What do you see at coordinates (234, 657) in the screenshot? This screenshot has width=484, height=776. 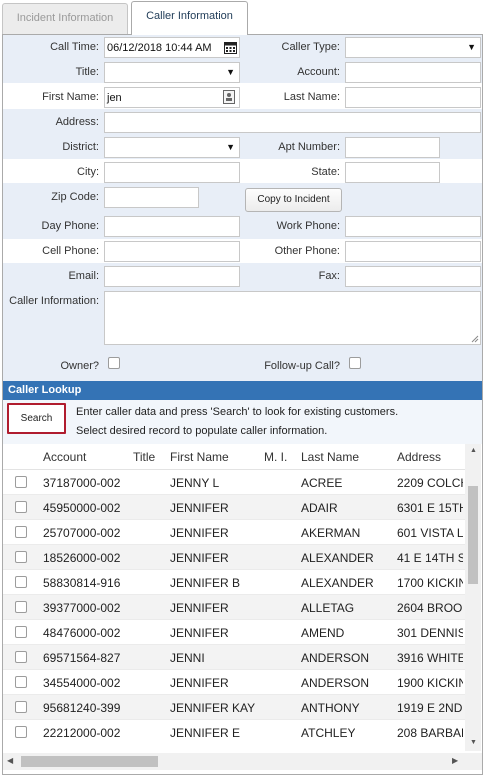 I see `table-row: 69571564-827 JENNI ANDERSON 3916 WHITE` at bounding box center [234, 657].